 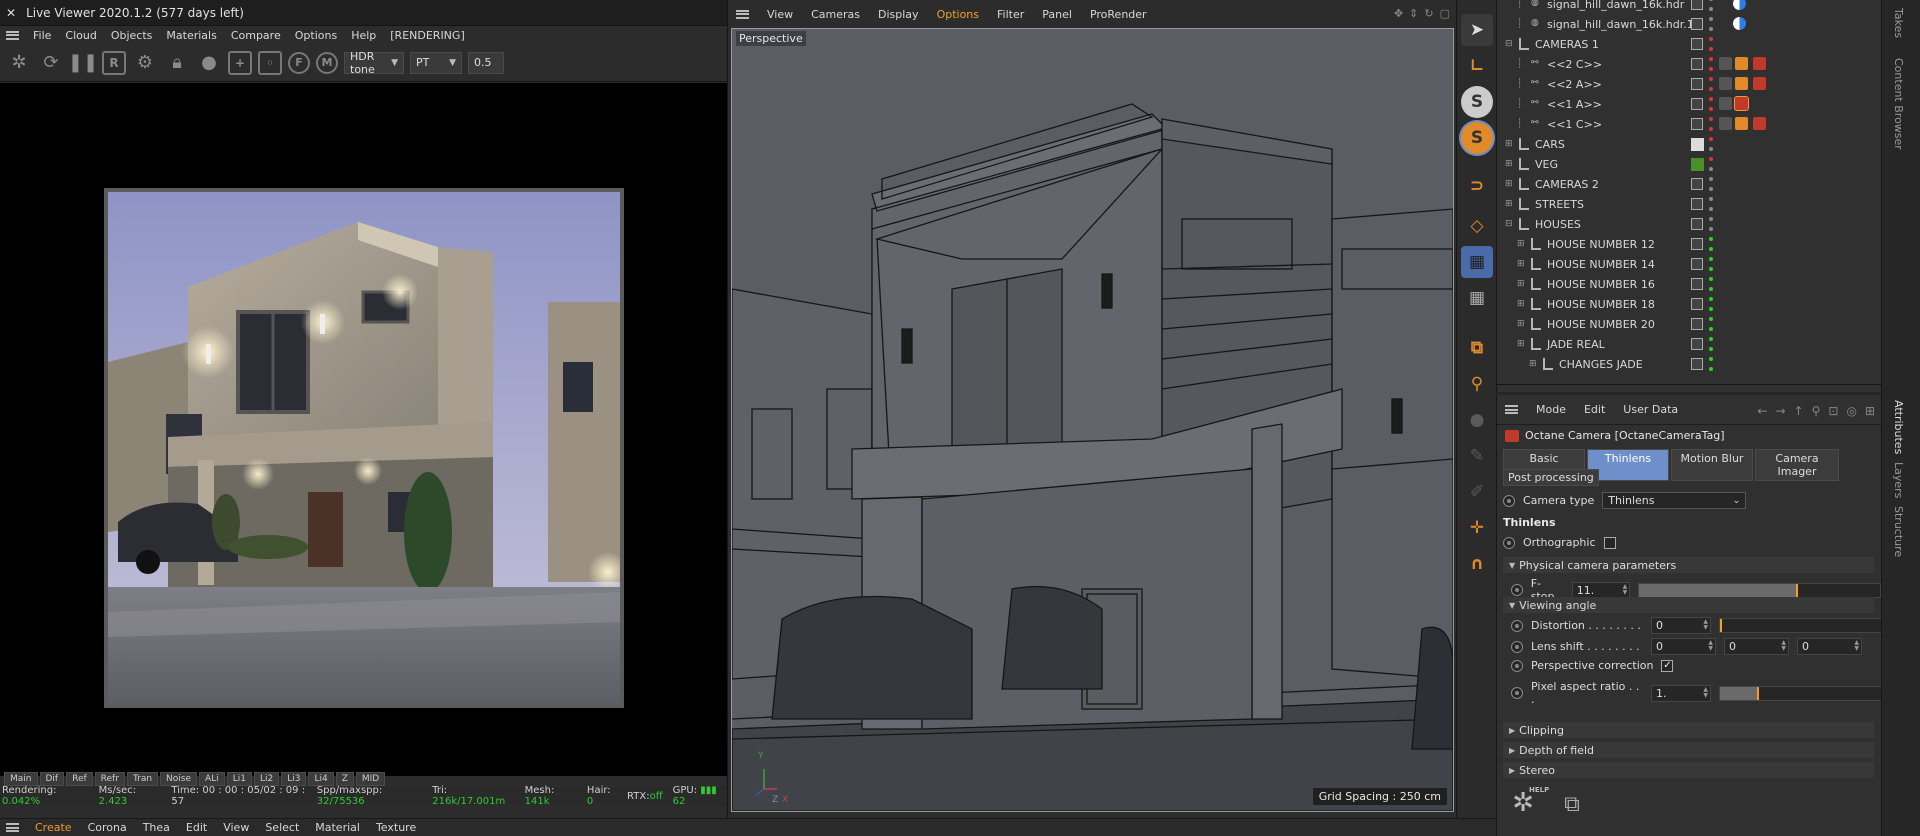 What do you see at coordinates (1805, 693) in the screenshot?
I see `pixel-aspect-slider` at bounding box center [1805, 693].